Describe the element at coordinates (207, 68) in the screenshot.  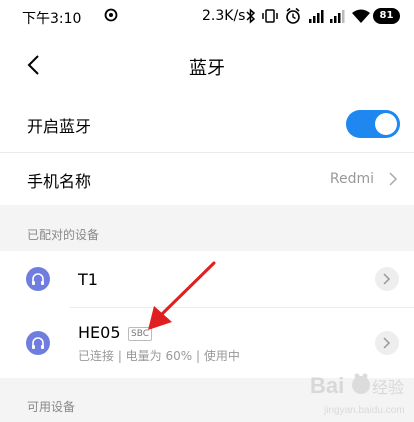
I see `page-title: 蓝牙` at that location.